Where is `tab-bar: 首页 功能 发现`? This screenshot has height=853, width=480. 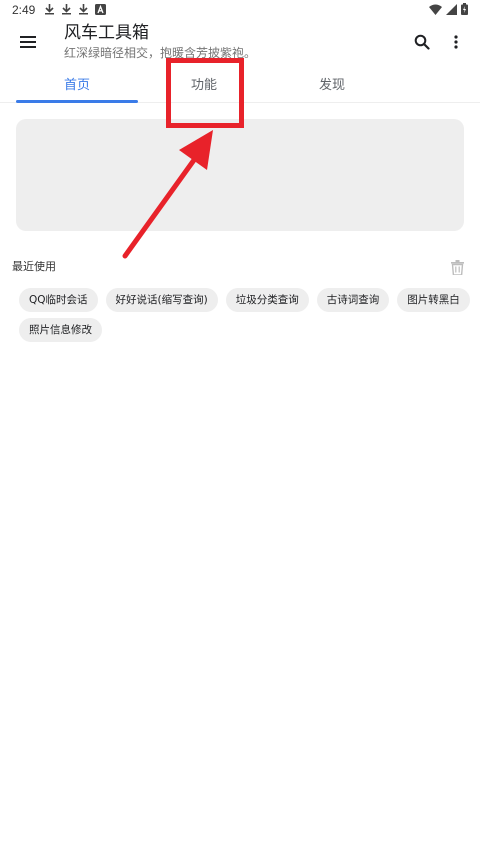 tab-bar: 首页 功能 发现 is located at coordinates (240, 83).